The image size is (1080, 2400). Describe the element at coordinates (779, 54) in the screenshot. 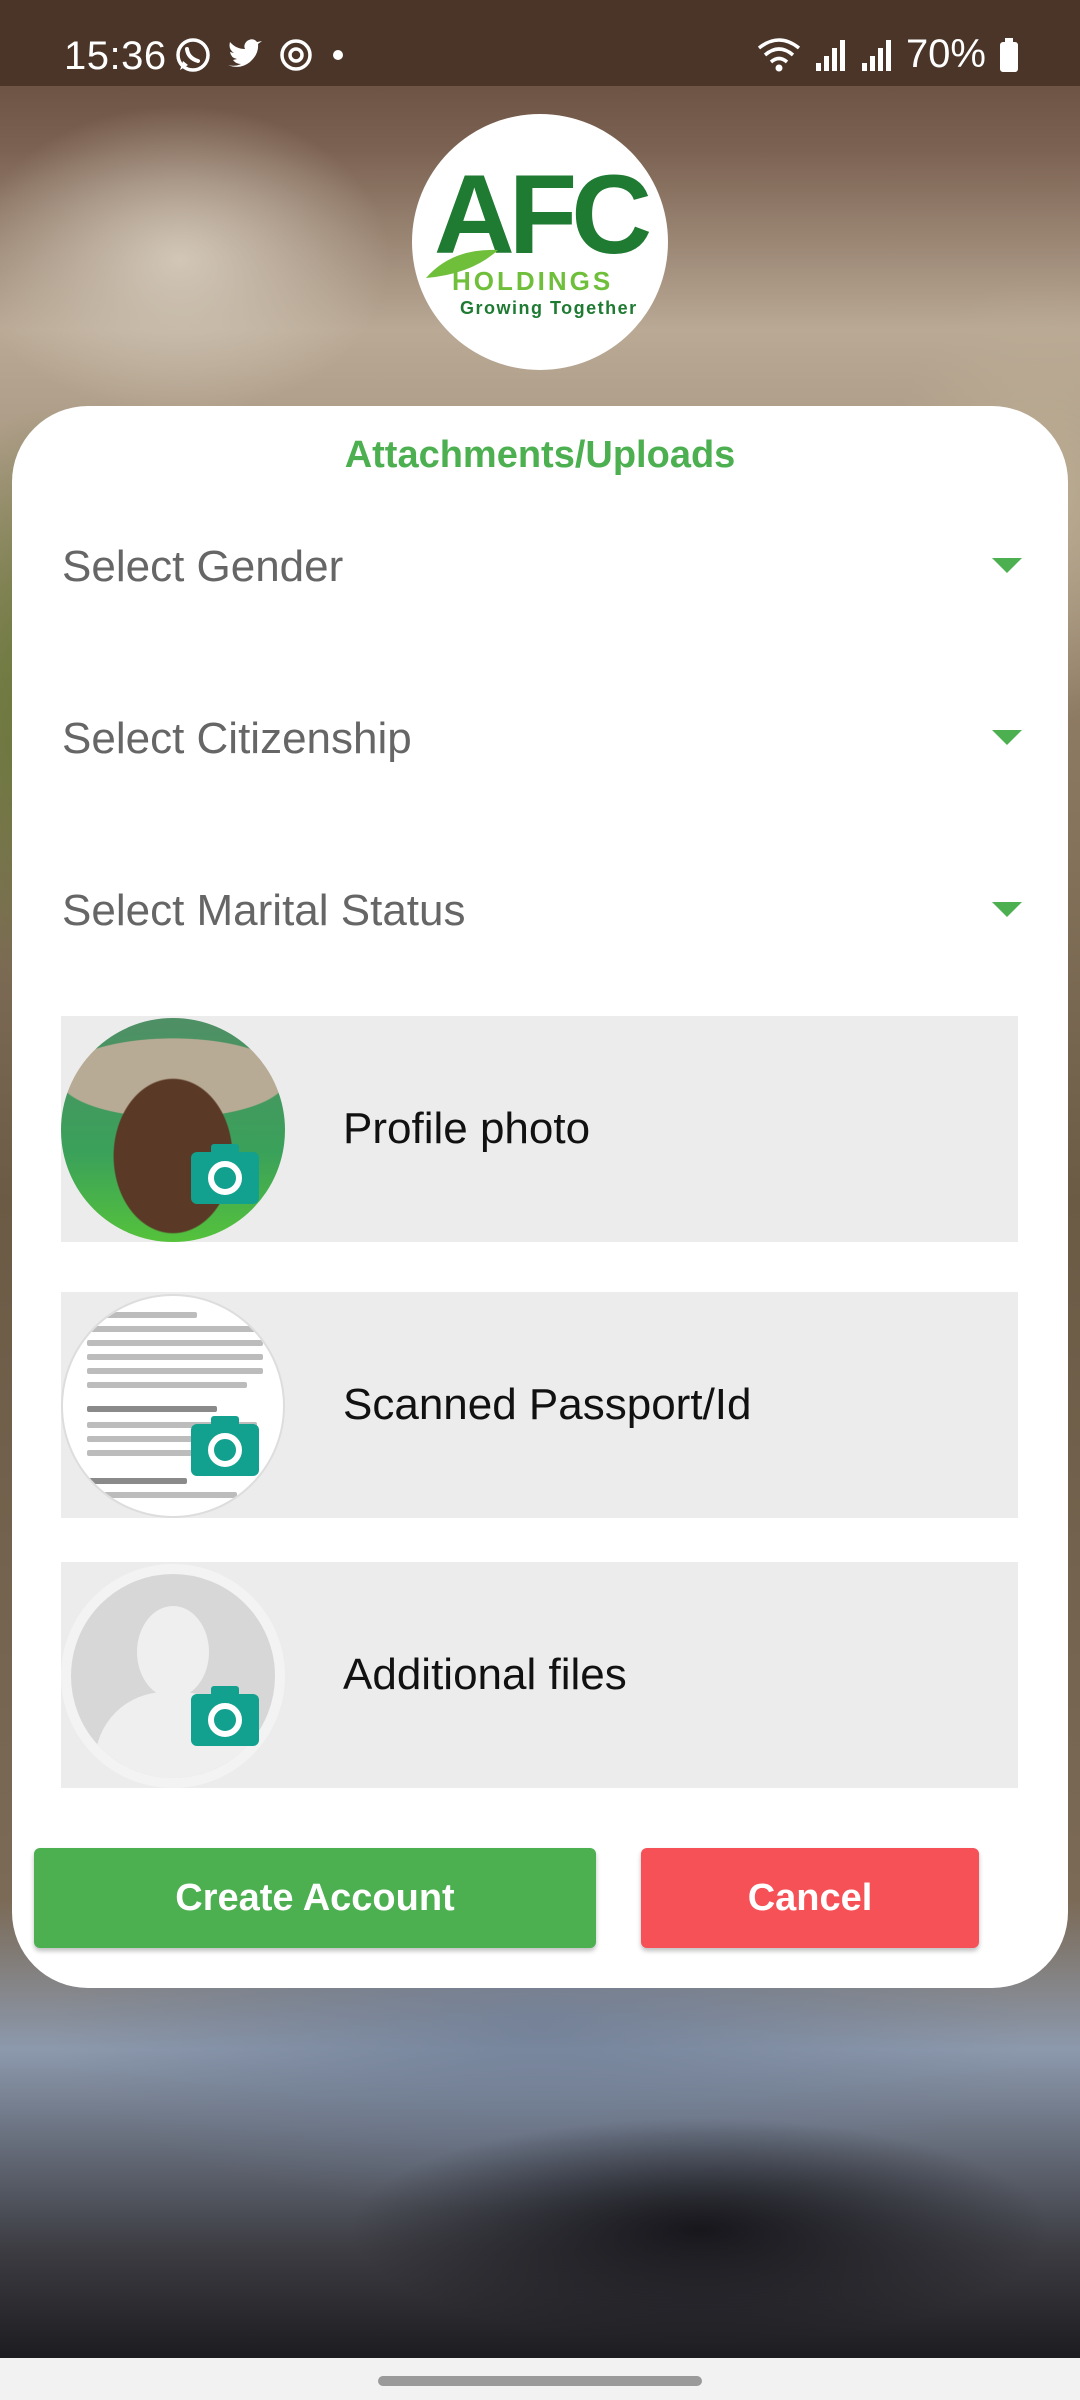

I see `wifi-icon` at that location.